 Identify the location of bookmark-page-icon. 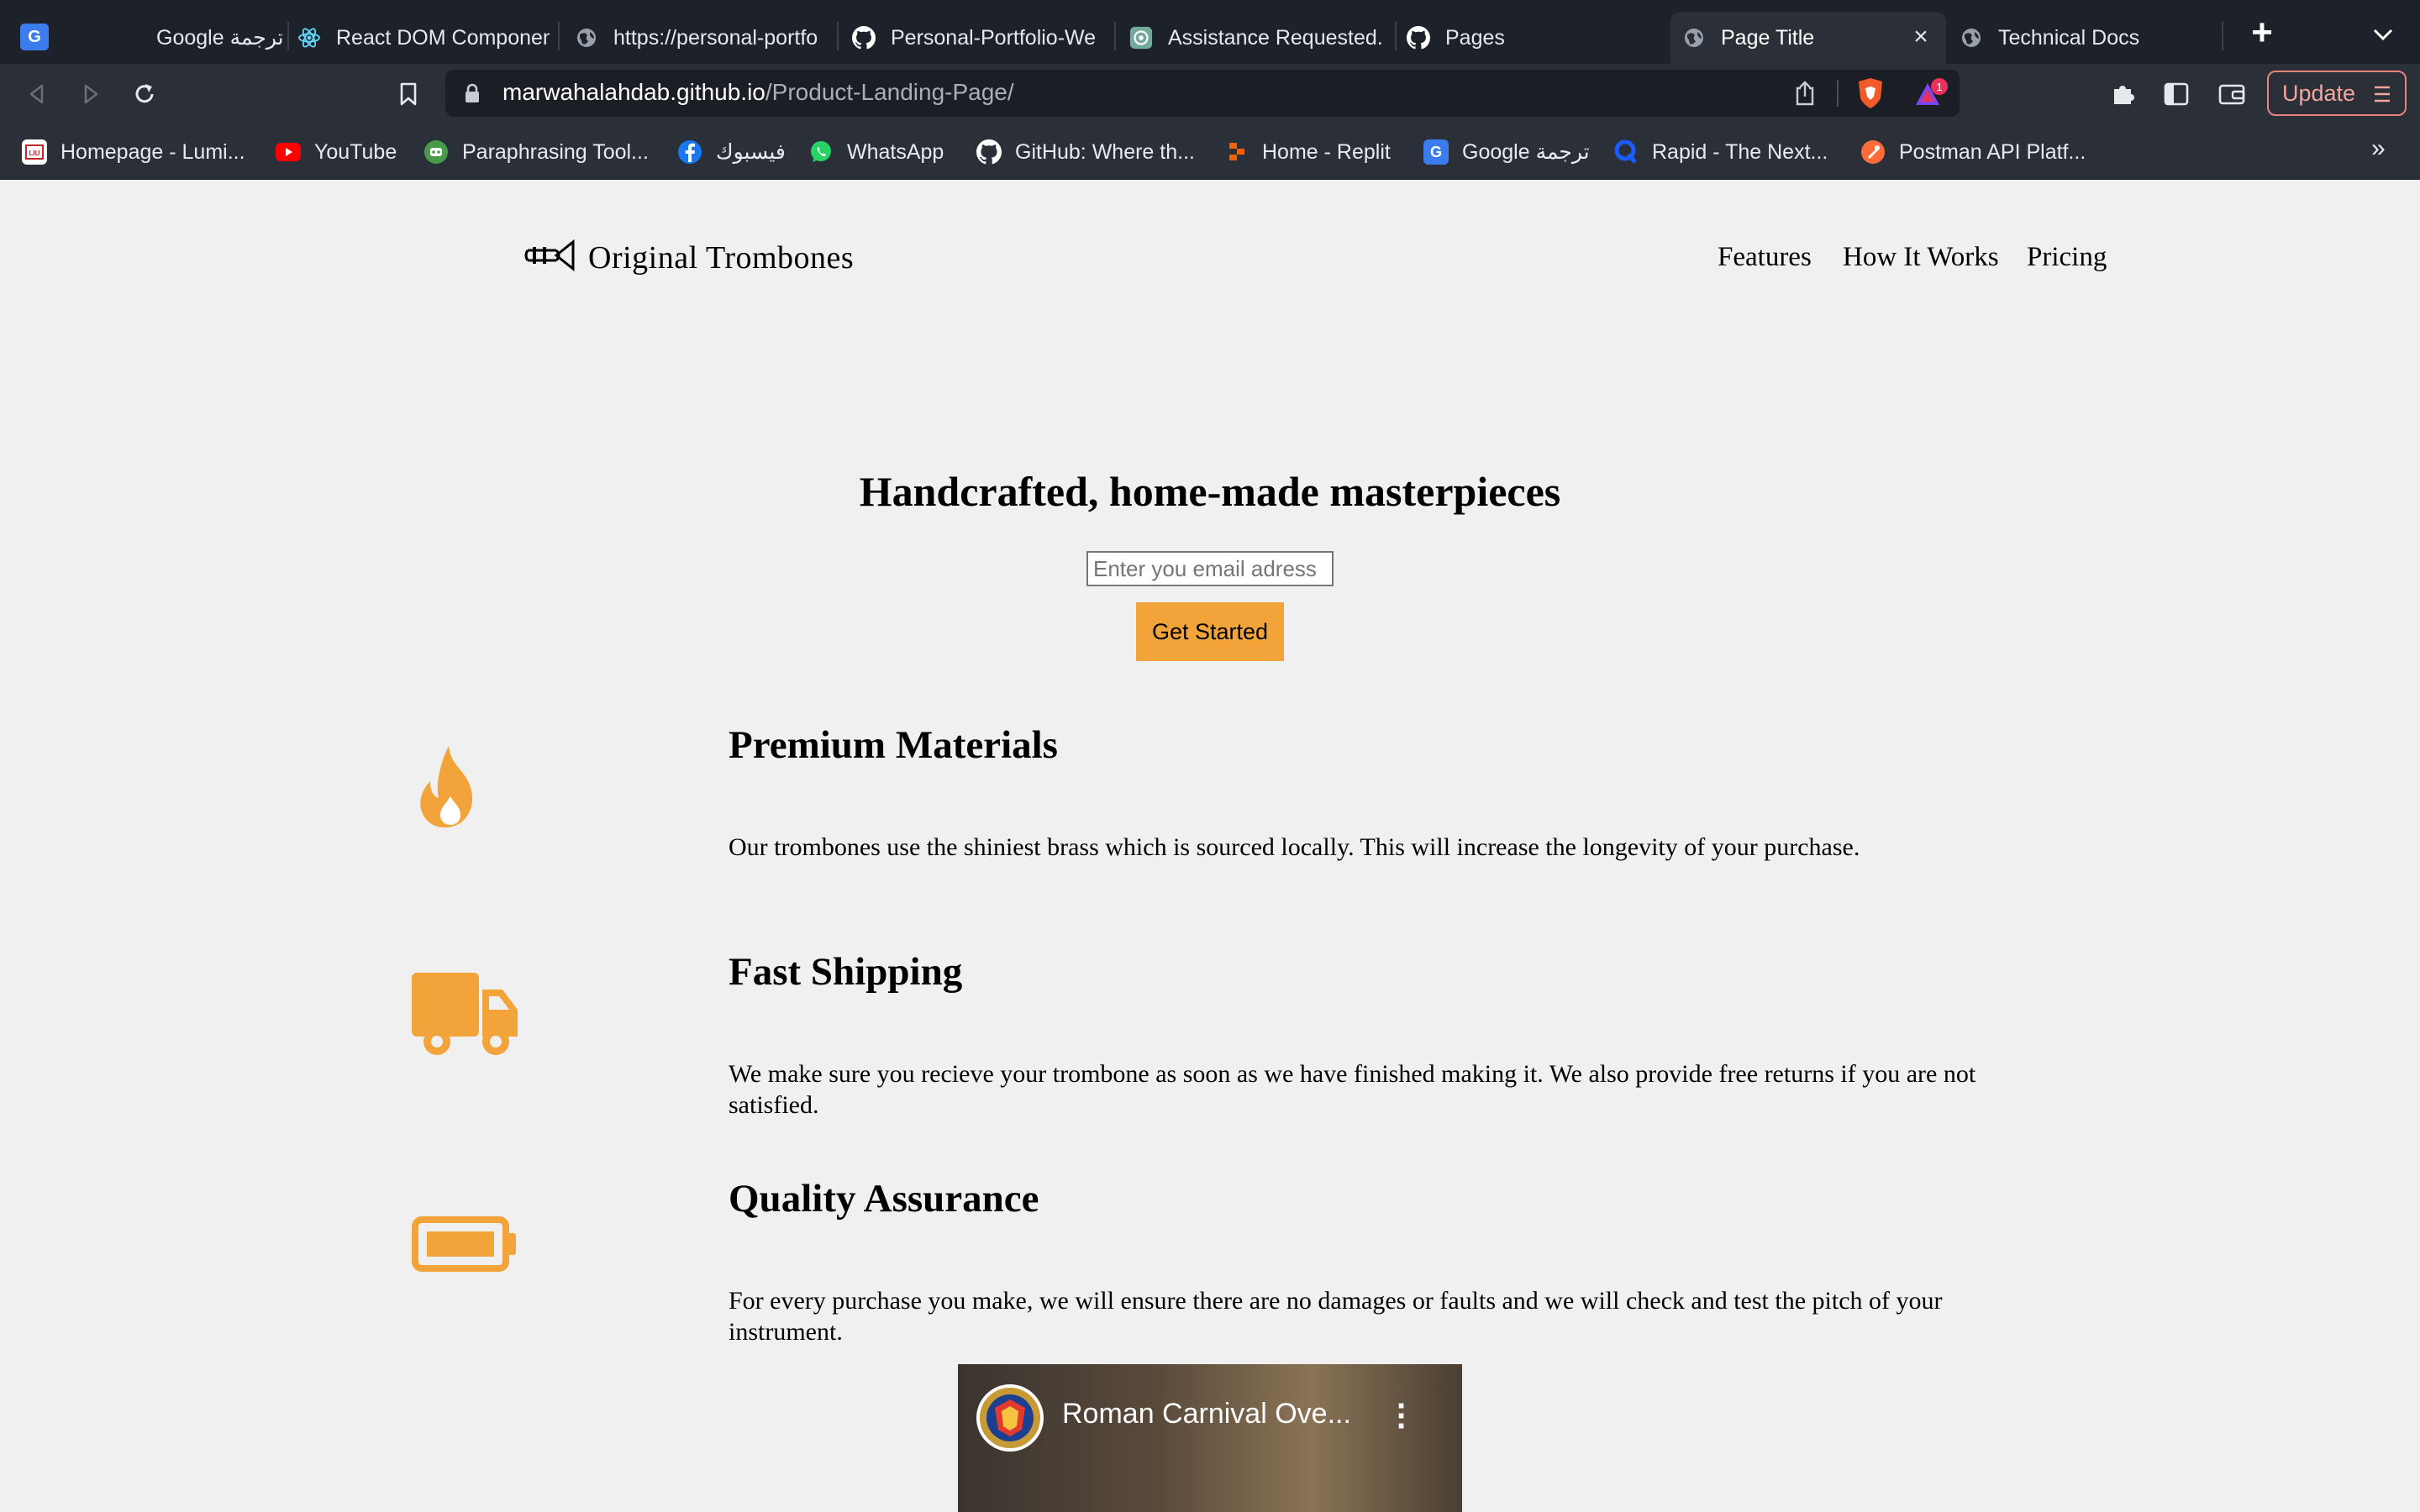
(408, 94).